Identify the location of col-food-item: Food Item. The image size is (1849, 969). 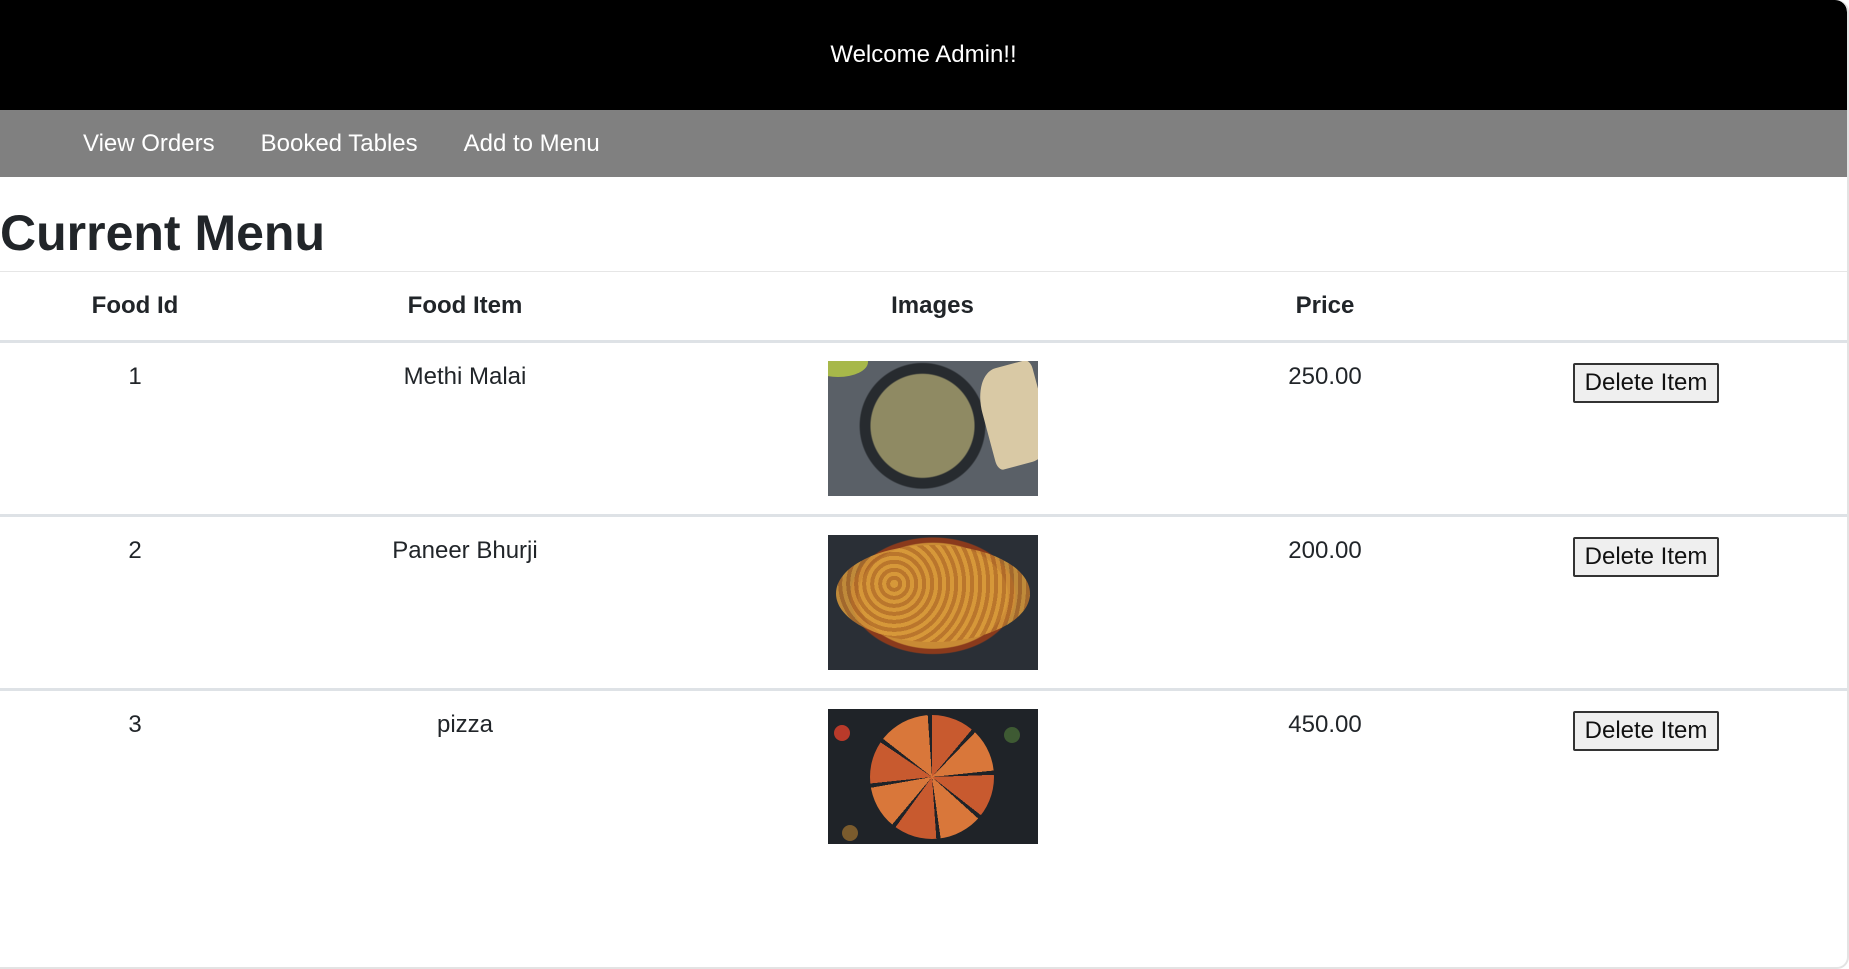
(465, 307).